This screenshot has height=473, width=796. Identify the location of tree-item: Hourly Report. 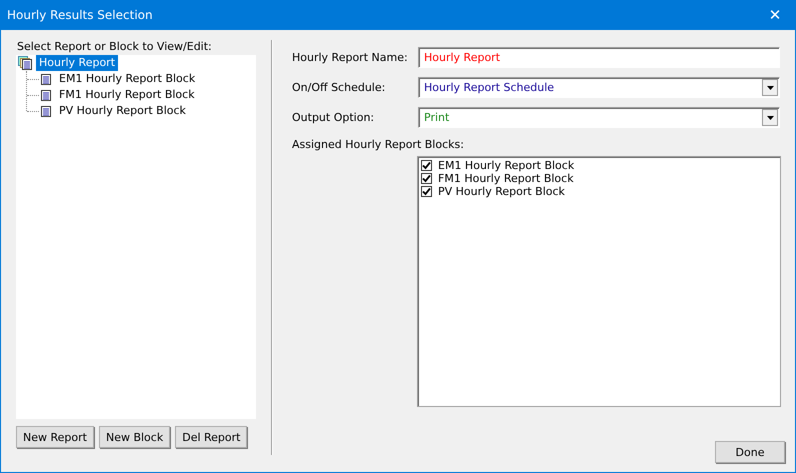
(77, 63).